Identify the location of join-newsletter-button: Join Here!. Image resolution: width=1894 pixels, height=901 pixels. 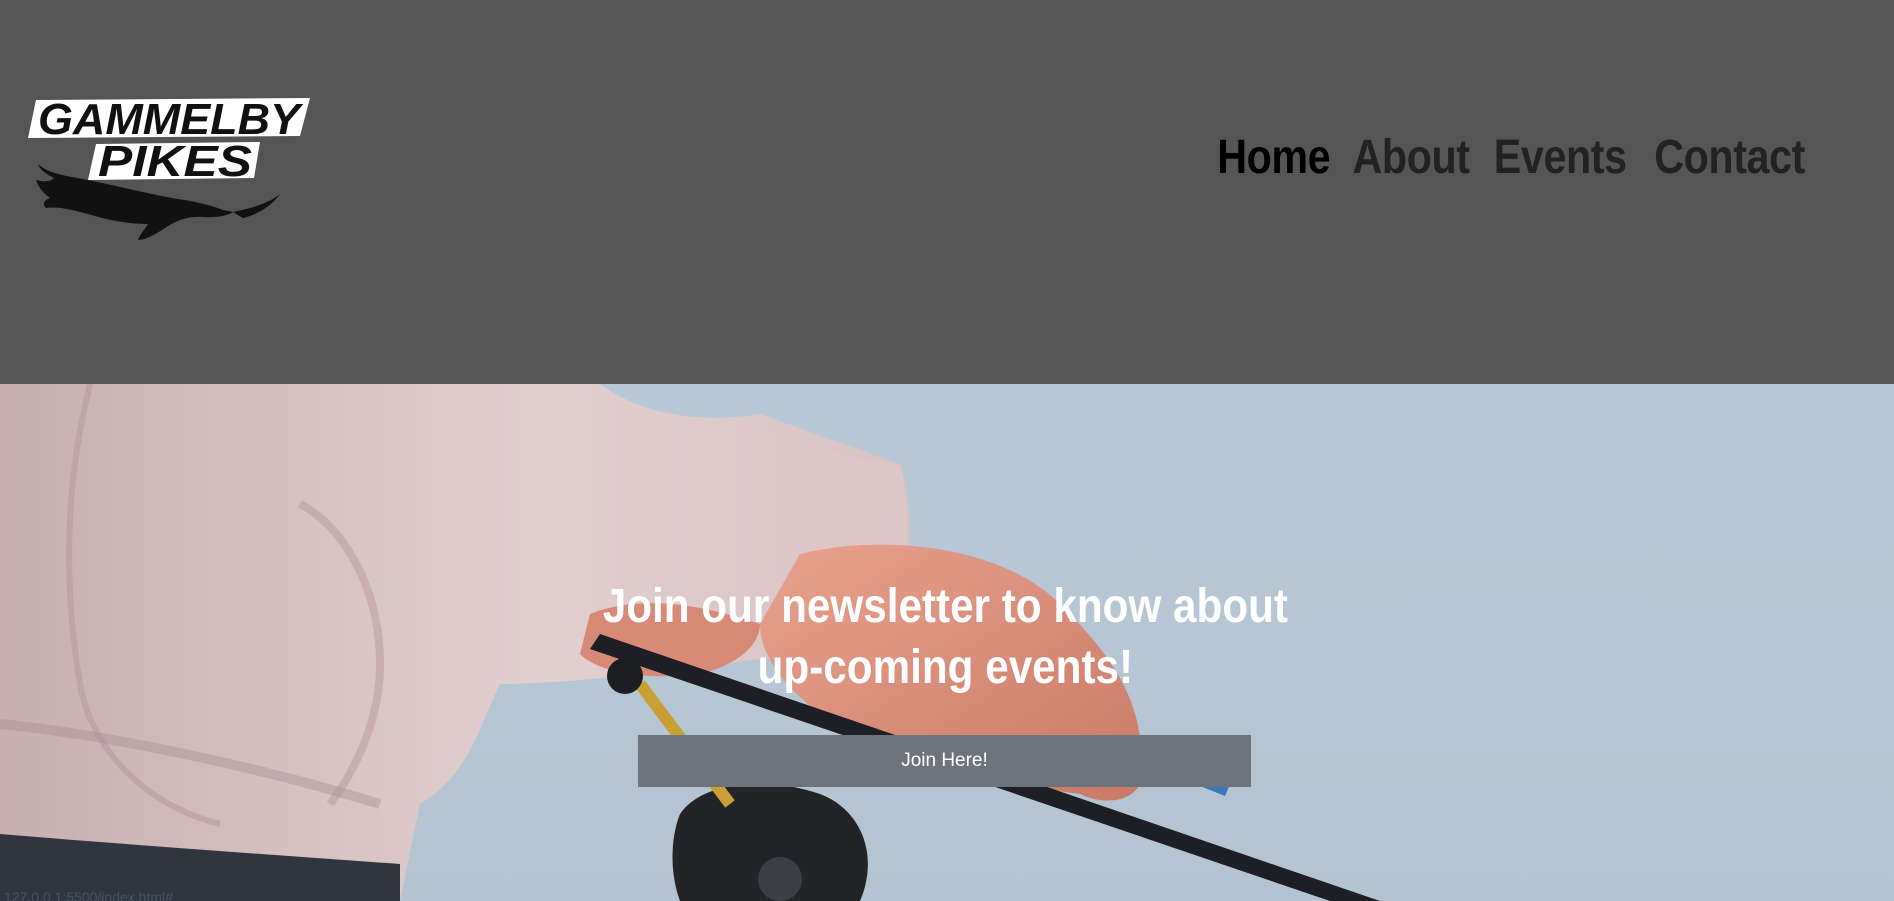
(944, 761).